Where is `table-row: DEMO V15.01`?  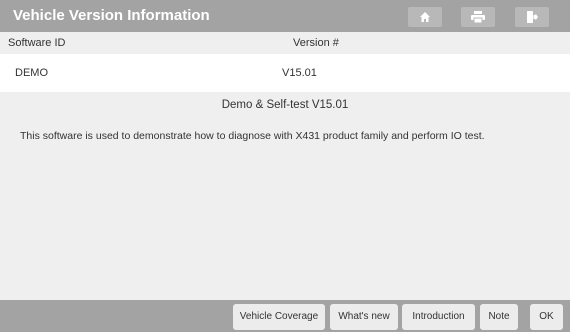
table-row: DEMO V15.01 is located at coordinates (285, 73).